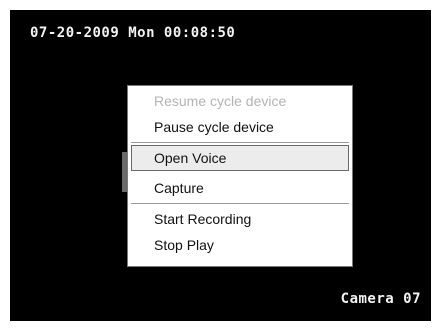 The image size is (441, 331). Describe the element at coordinates (240, 158) in the screenshot. I see `menu-item-open-voice: Open Voice` at that location.